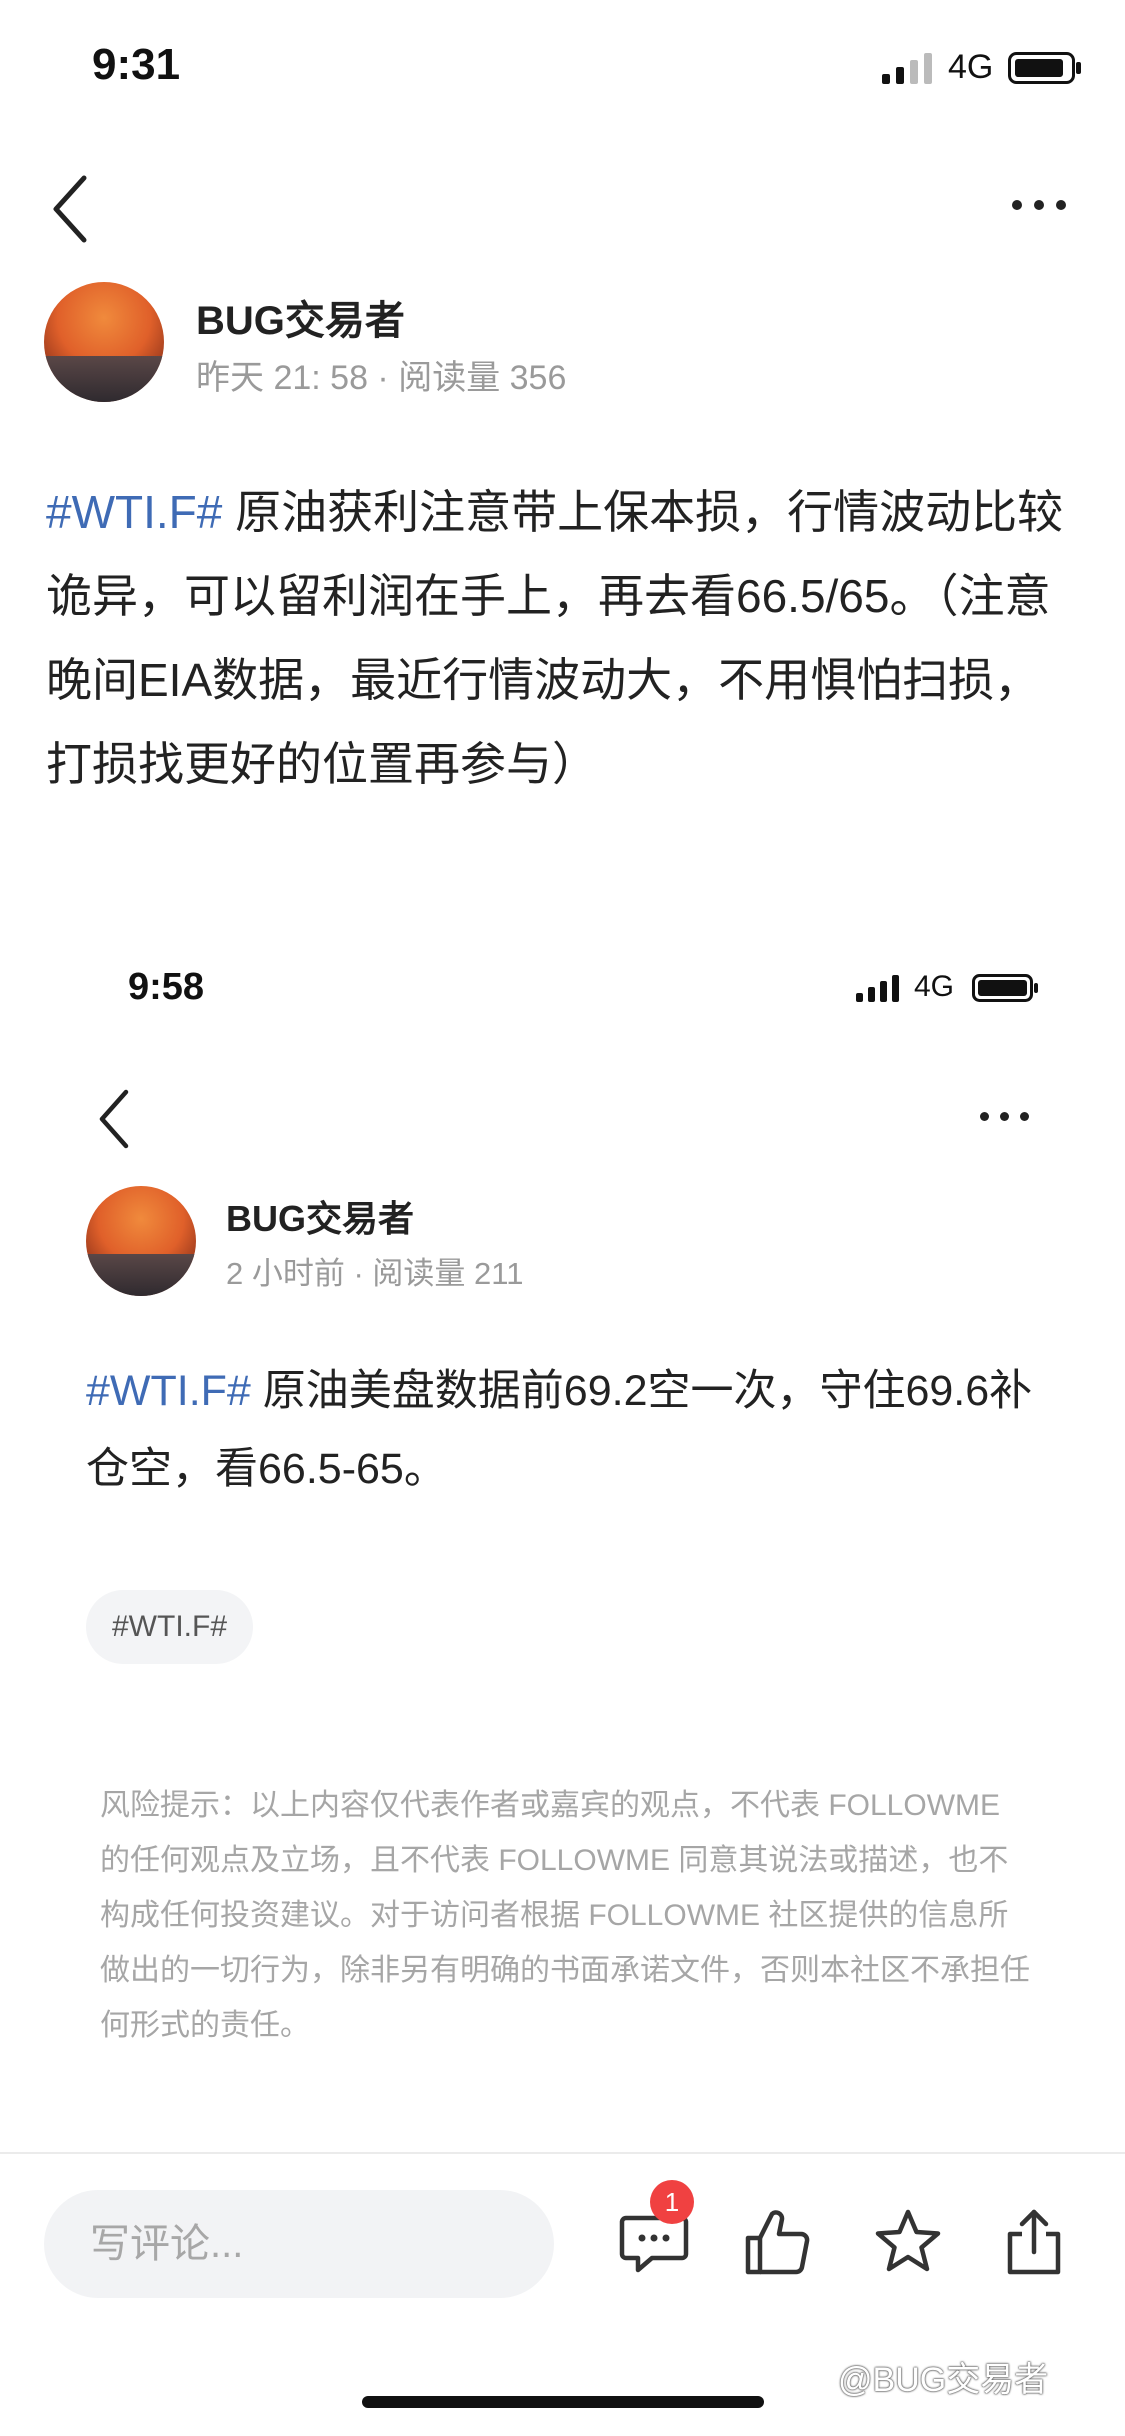 The height and width of the screenshot is (2436, 1125). Describe the element at coordinates (563, 2402) in the screenshot. I see `home-indicator` at that location.